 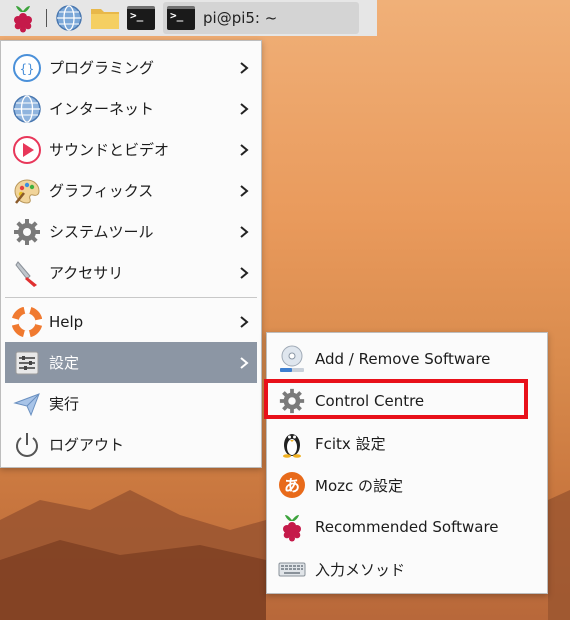 I want to click on menu-item-programming: {} プログラミング, so click(x=131, y=67).